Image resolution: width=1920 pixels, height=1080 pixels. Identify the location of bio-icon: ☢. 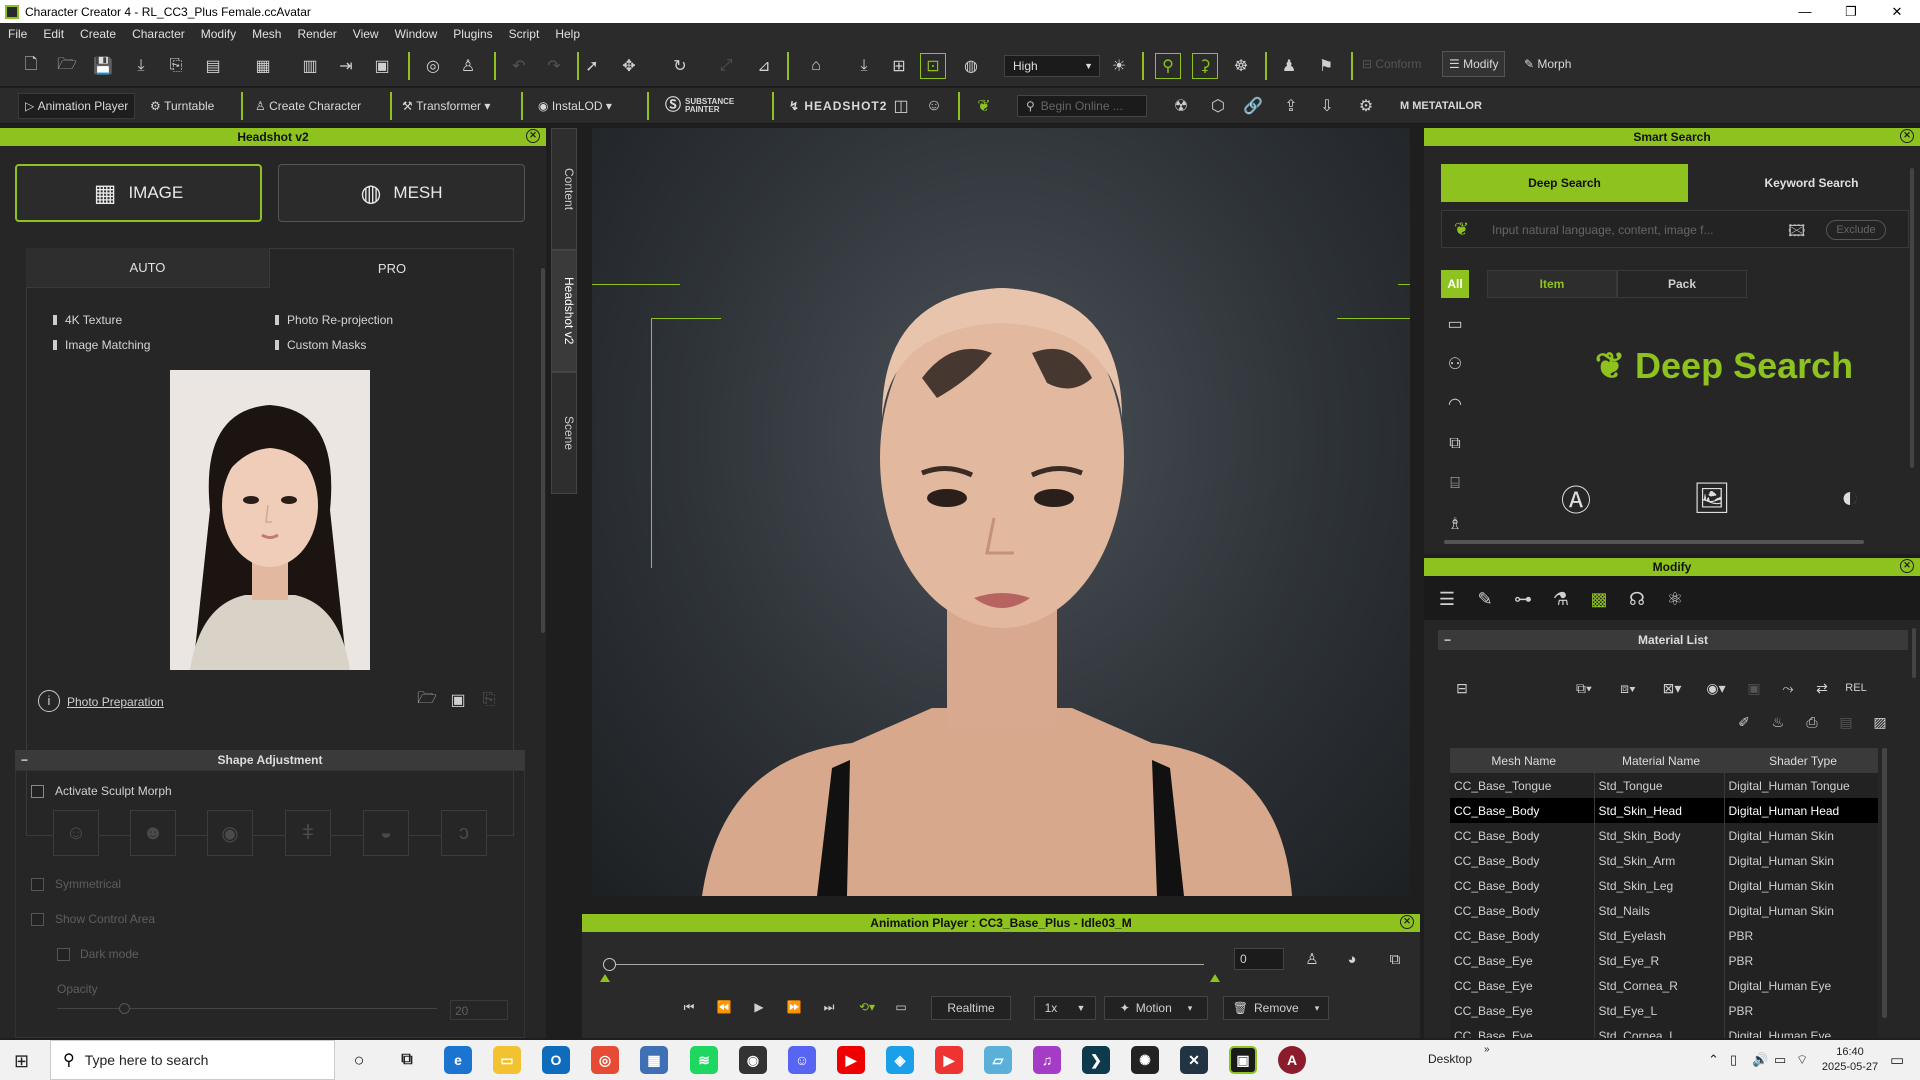
(1181, 106).